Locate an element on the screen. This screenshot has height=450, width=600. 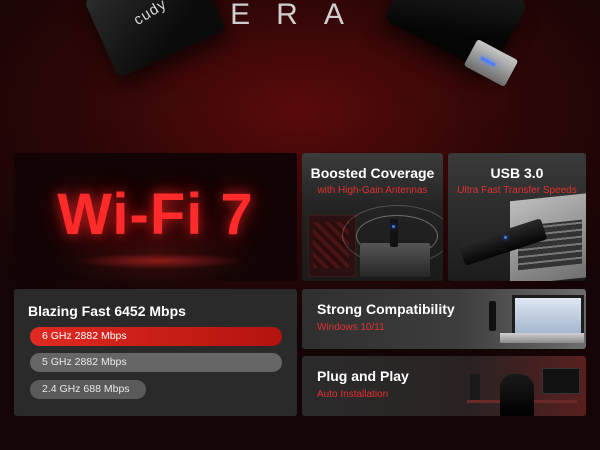
device-reflection-left is located at coordinates (151, 110).